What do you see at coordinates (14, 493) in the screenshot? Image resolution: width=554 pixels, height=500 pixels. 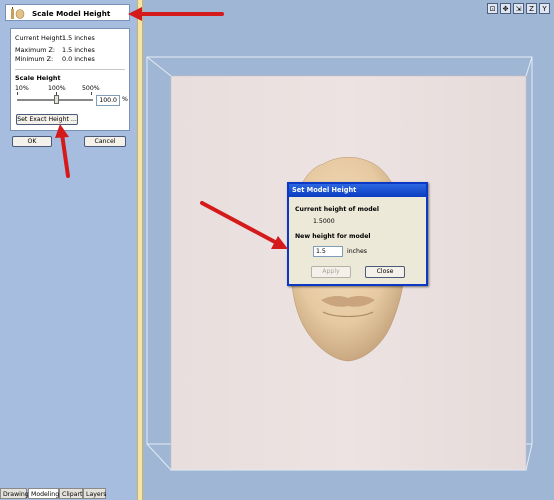 I see `tab-drawing: Drawing` at bounding box center [14, 493].